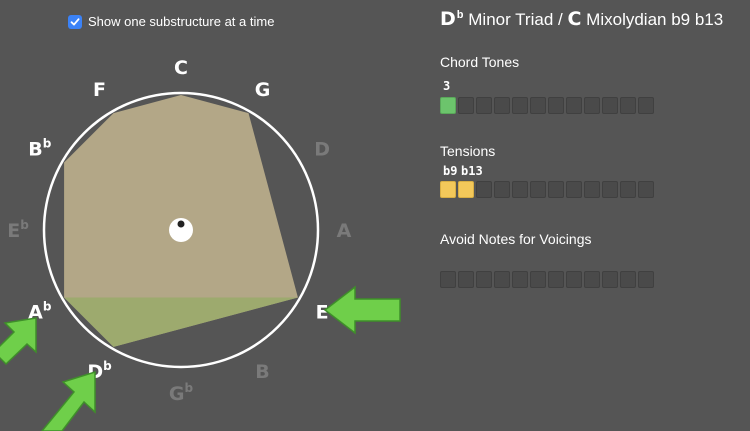  What do you see at coordinates (447, 86) in the screenshot?
I see `chord-tone-degree: 3` at bounding box center [447, 86].